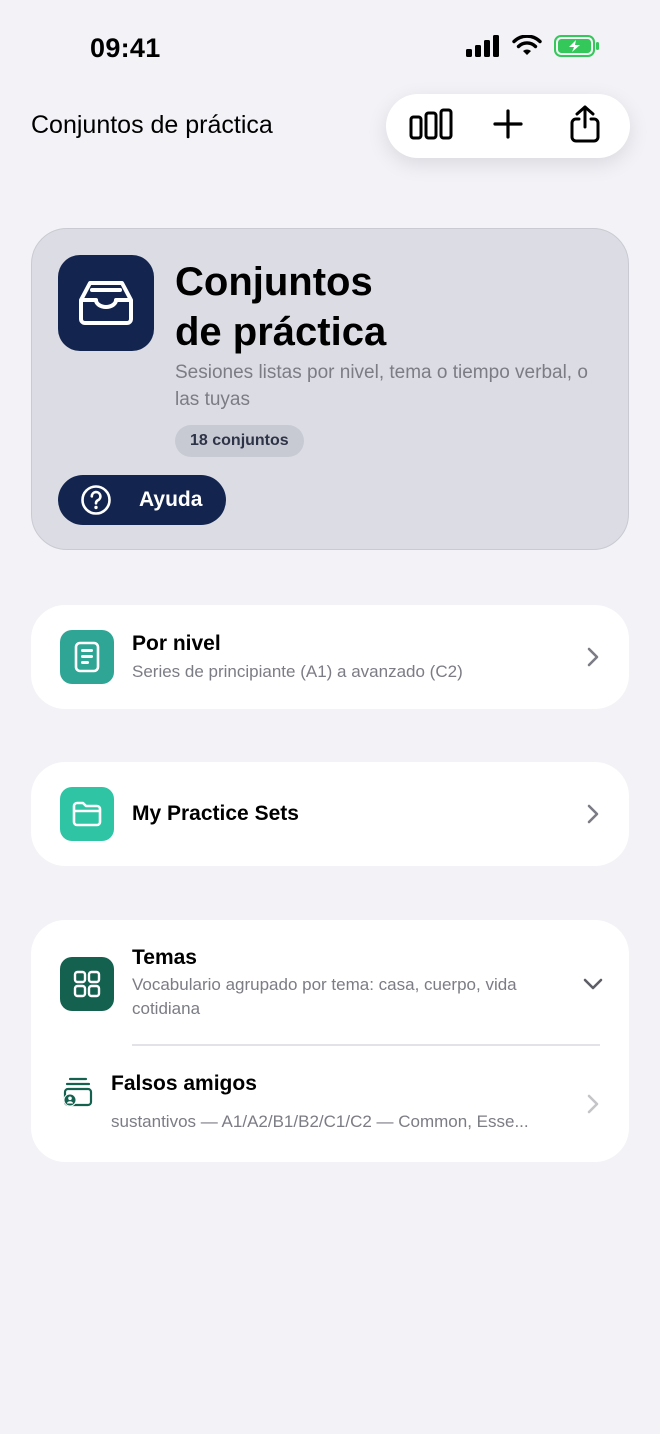  I want to click on help-button: Ayuda, so click(142, 500).